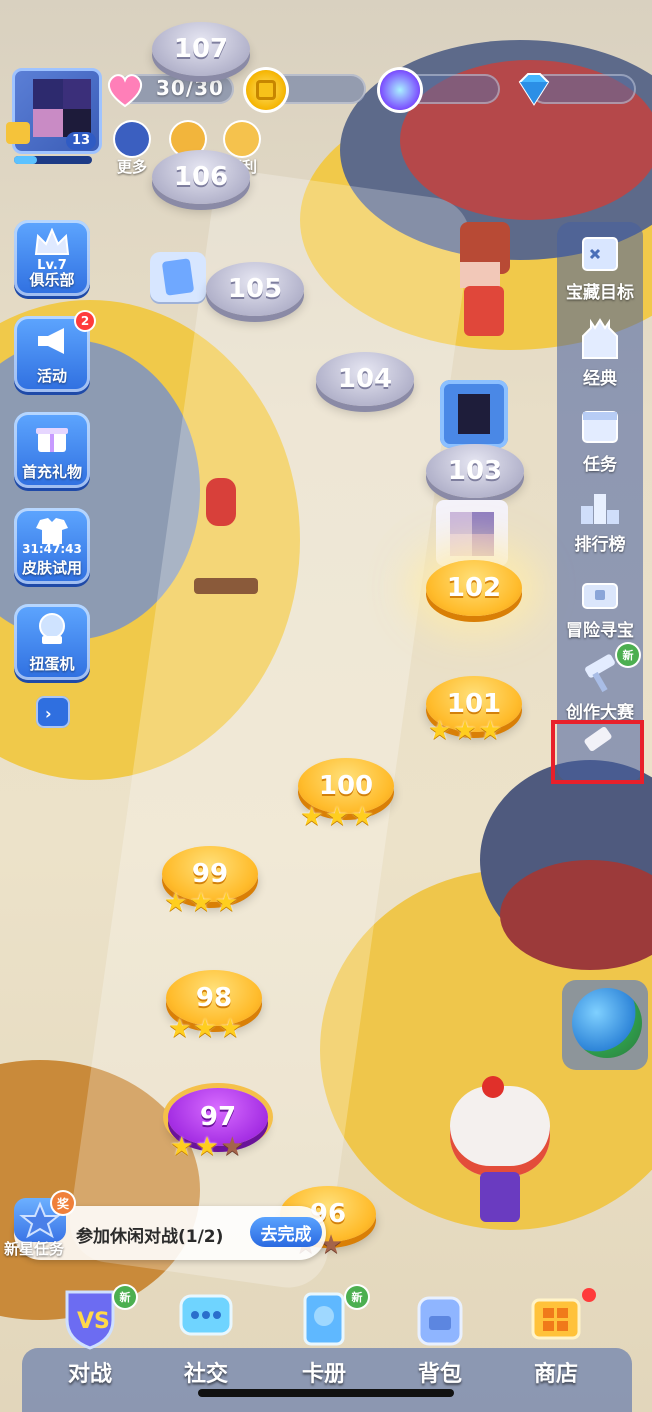 The image size is (652, 1412). I want to click on activity-label: 活动, so click(51, 376).